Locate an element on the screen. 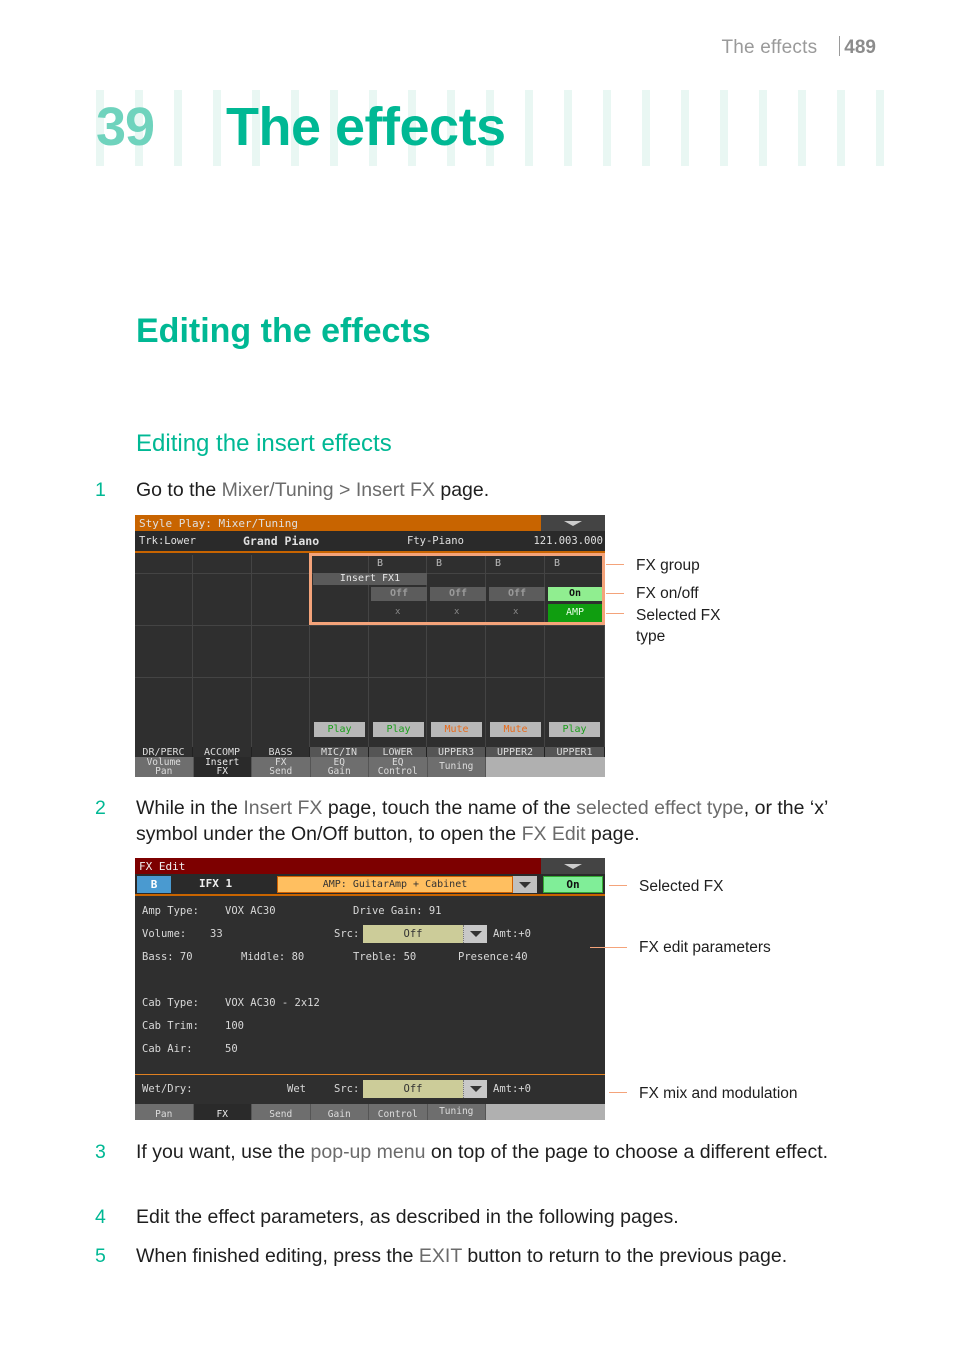 Image resolution: width=954 pixels, height=1354 pixels. tab-label: Tuning is located at coordinates (456, 1112).